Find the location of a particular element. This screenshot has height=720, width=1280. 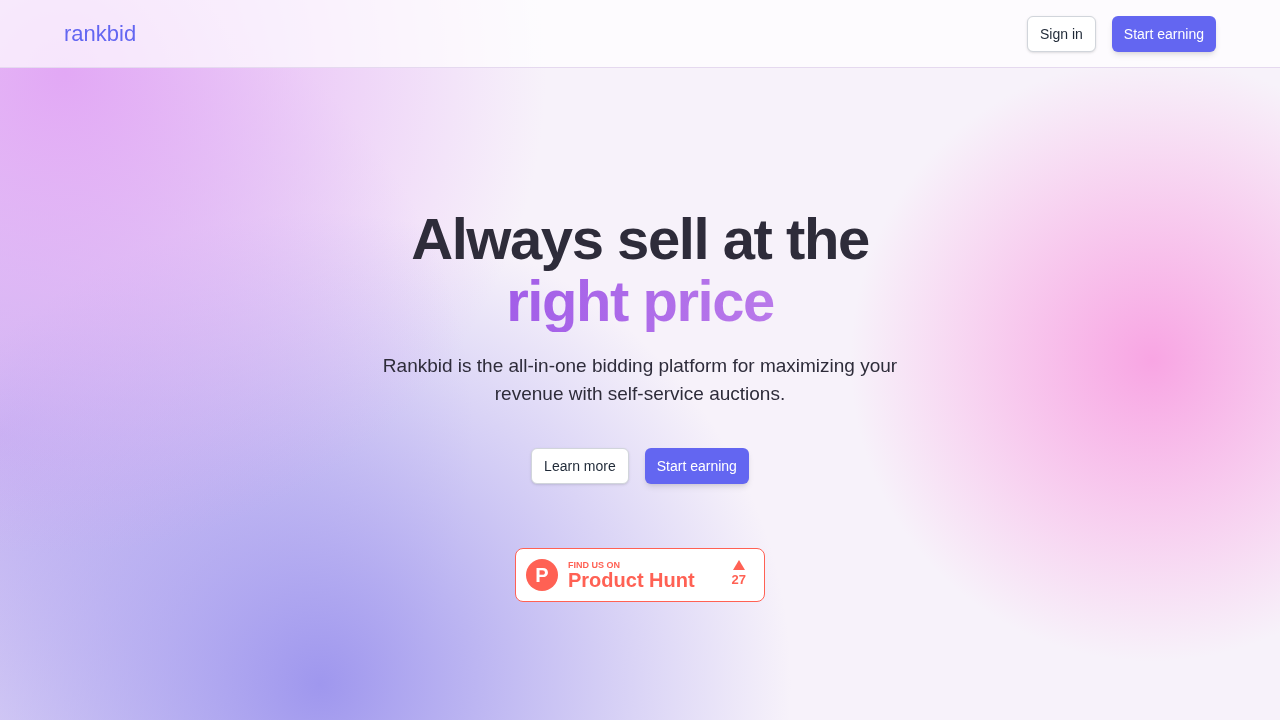

upvote-count: 27 is located at coordinates (738, 580).